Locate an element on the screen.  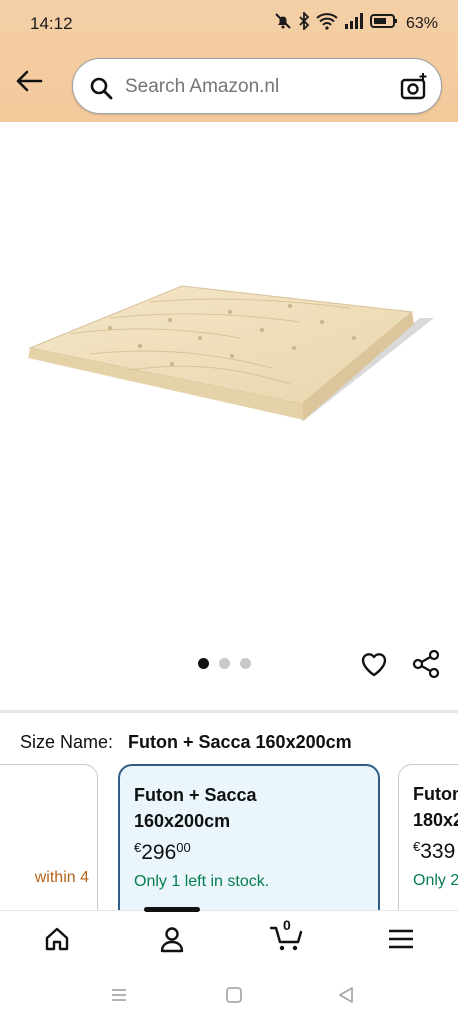
system-navigation-bar is located at coordinates (229, 995).